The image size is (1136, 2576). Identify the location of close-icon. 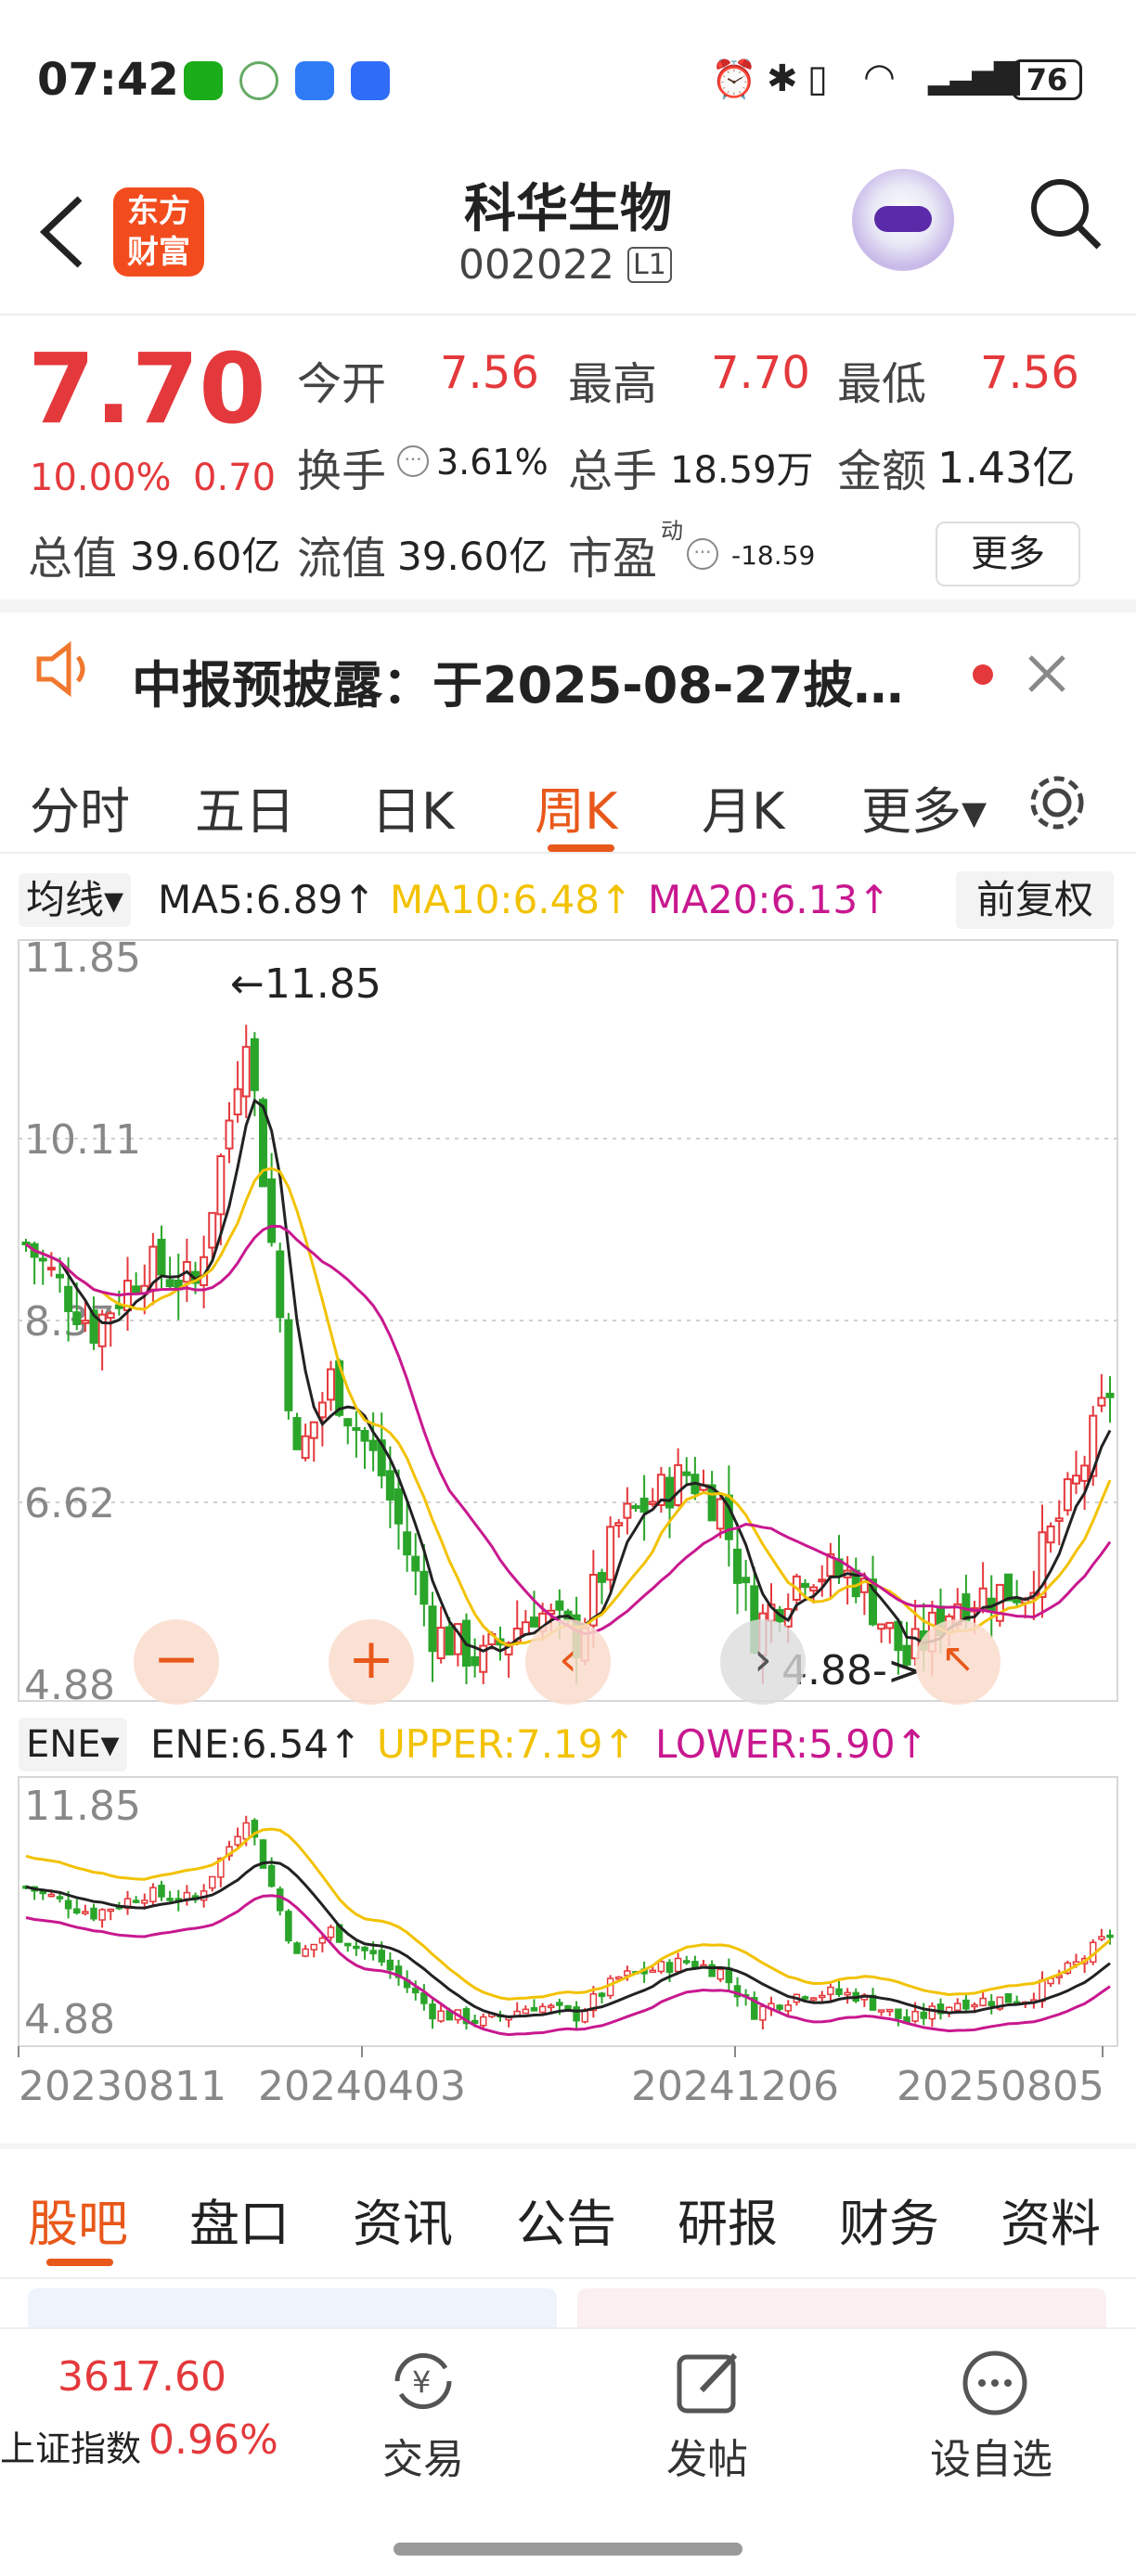
(1046, 673).